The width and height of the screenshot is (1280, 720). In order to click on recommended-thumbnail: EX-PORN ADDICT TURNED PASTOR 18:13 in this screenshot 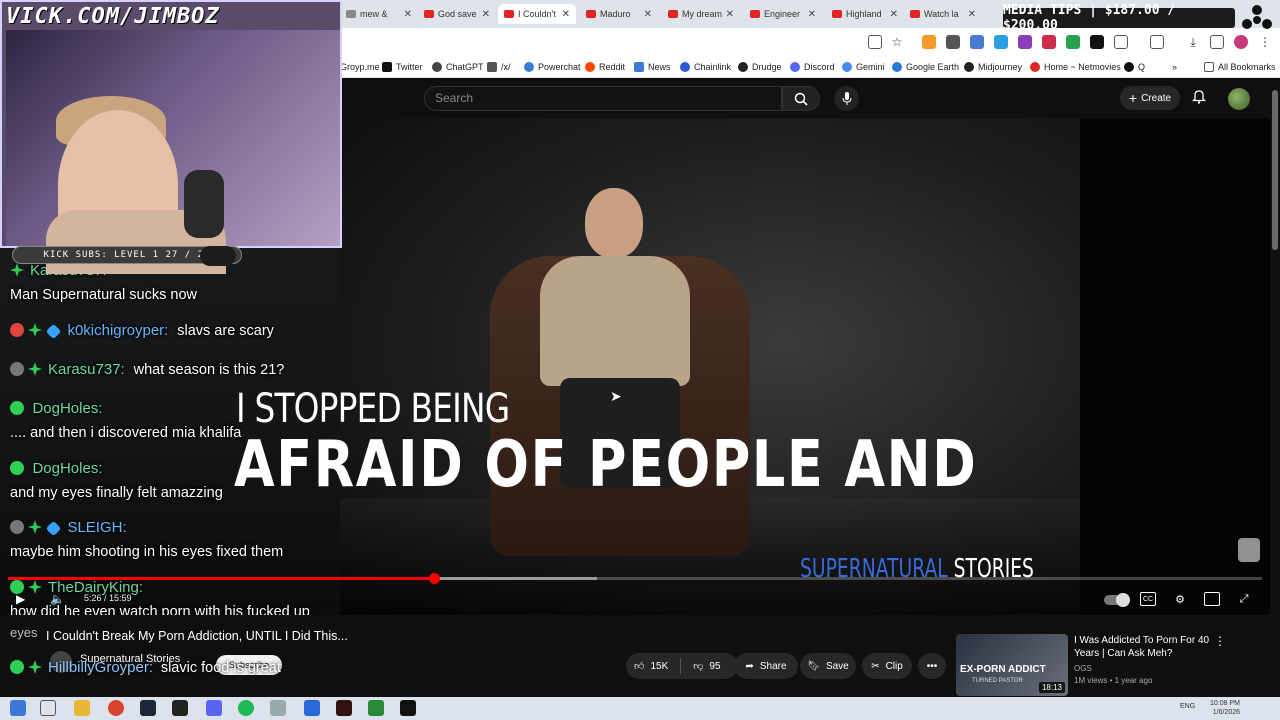, I will do `click(1012, 665)`.